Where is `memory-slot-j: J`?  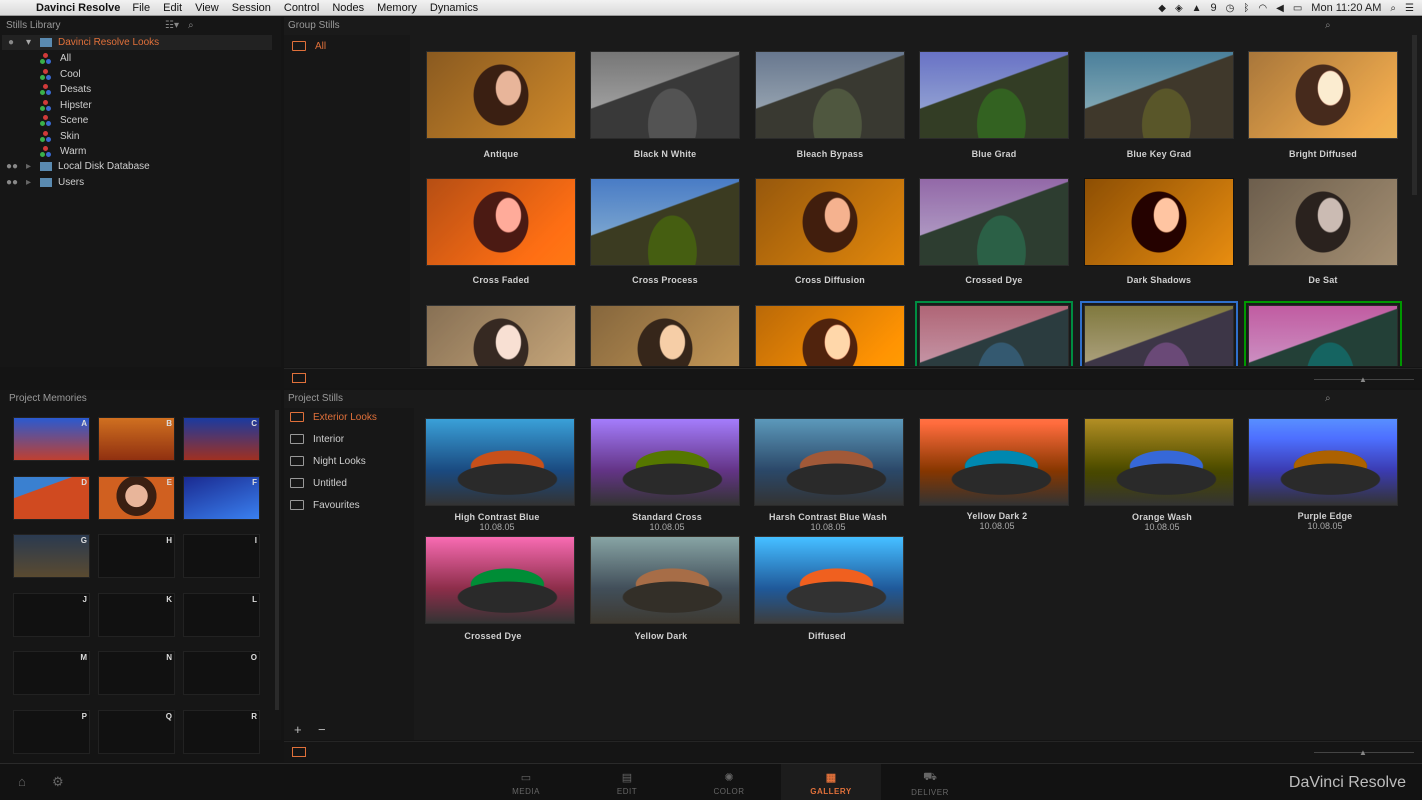
memory-slot-j: J is located at coordinates (51, 614).